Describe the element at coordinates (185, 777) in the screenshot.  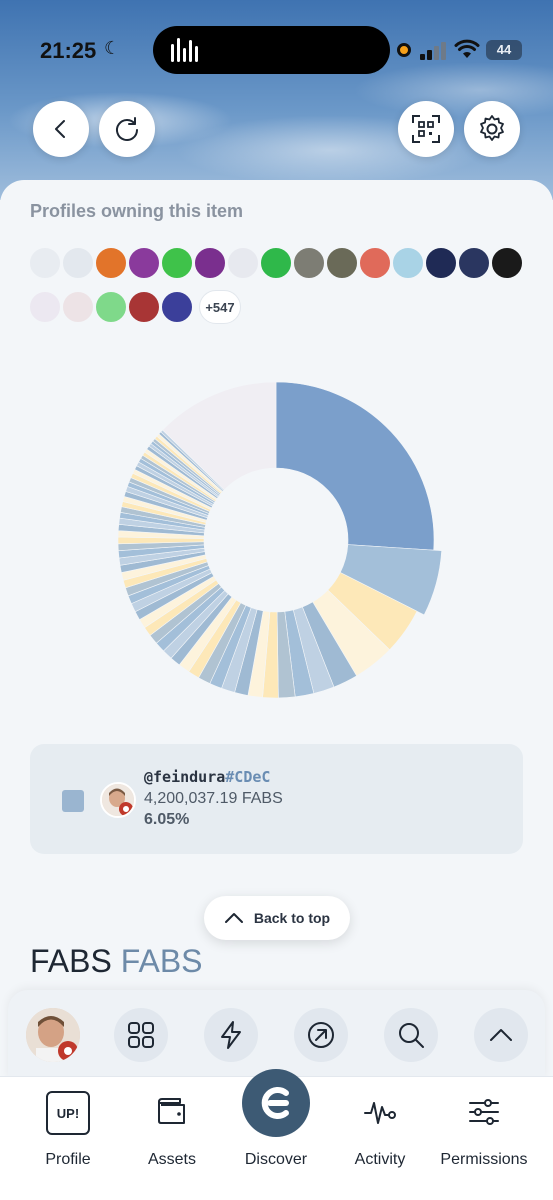
I see `holder-username: @feindura` at that location.